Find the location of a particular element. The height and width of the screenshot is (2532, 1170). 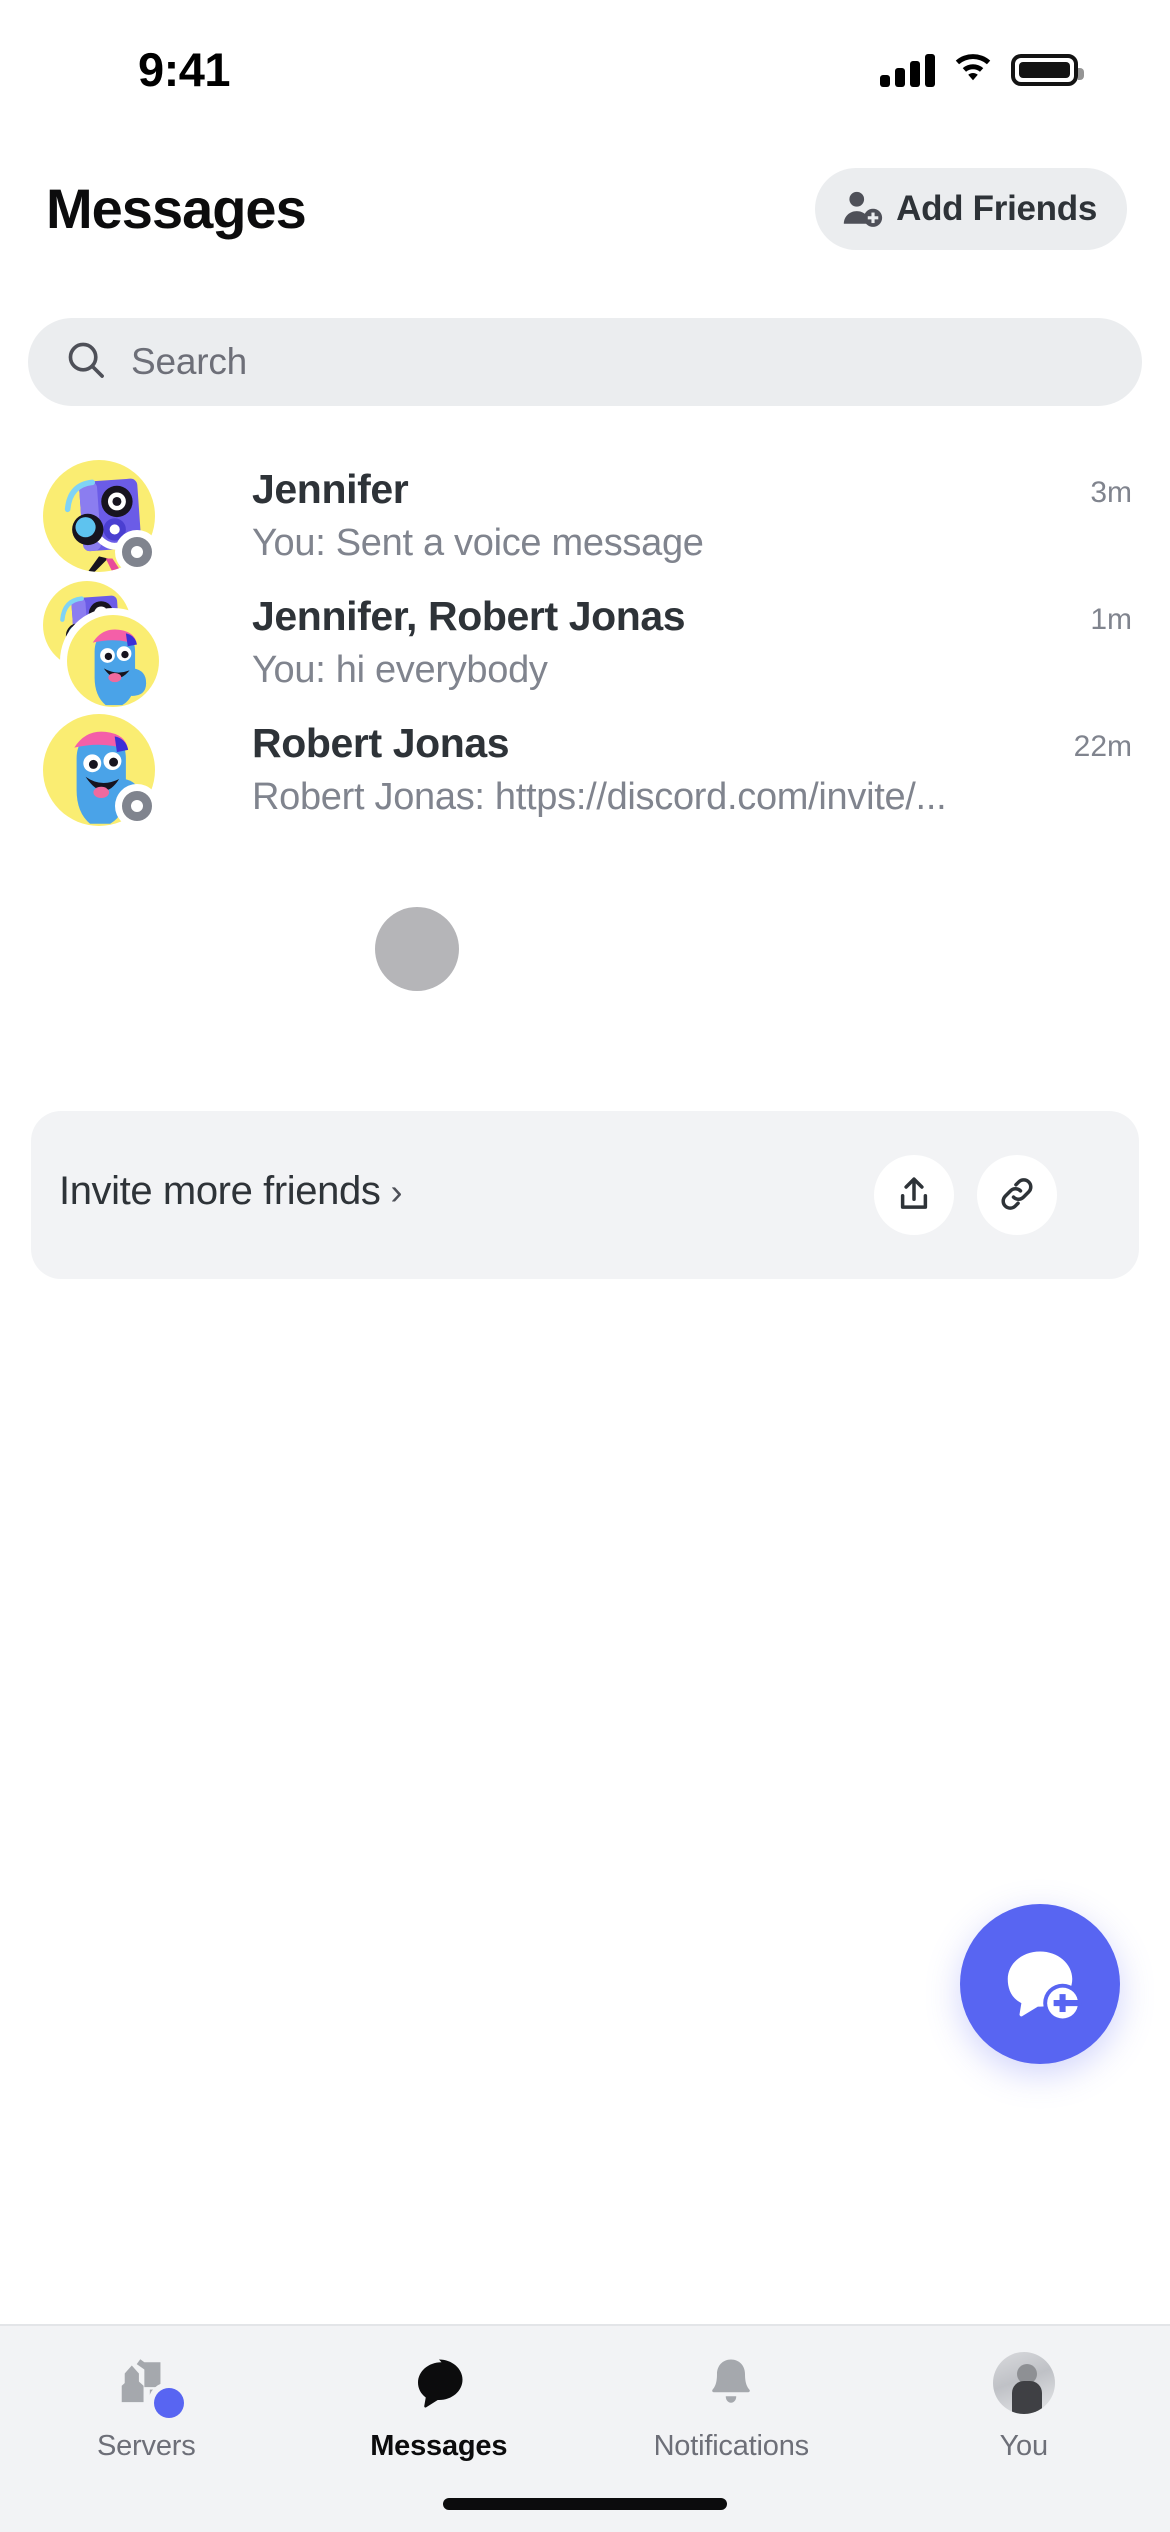

blue-blob-avatar is located at coordinates (113, 661).